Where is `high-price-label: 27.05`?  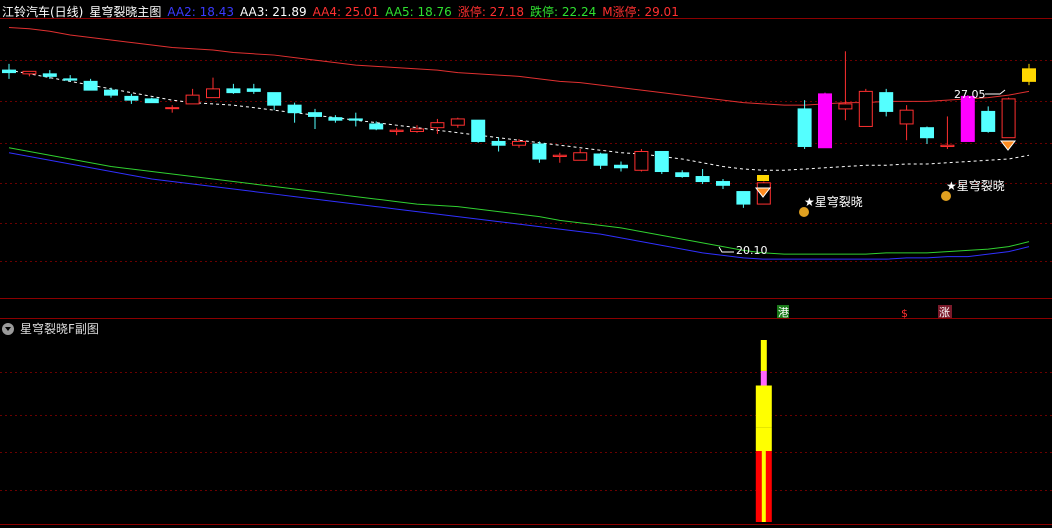 high-price-label: 27.05 is located at coordinates (970, 94).